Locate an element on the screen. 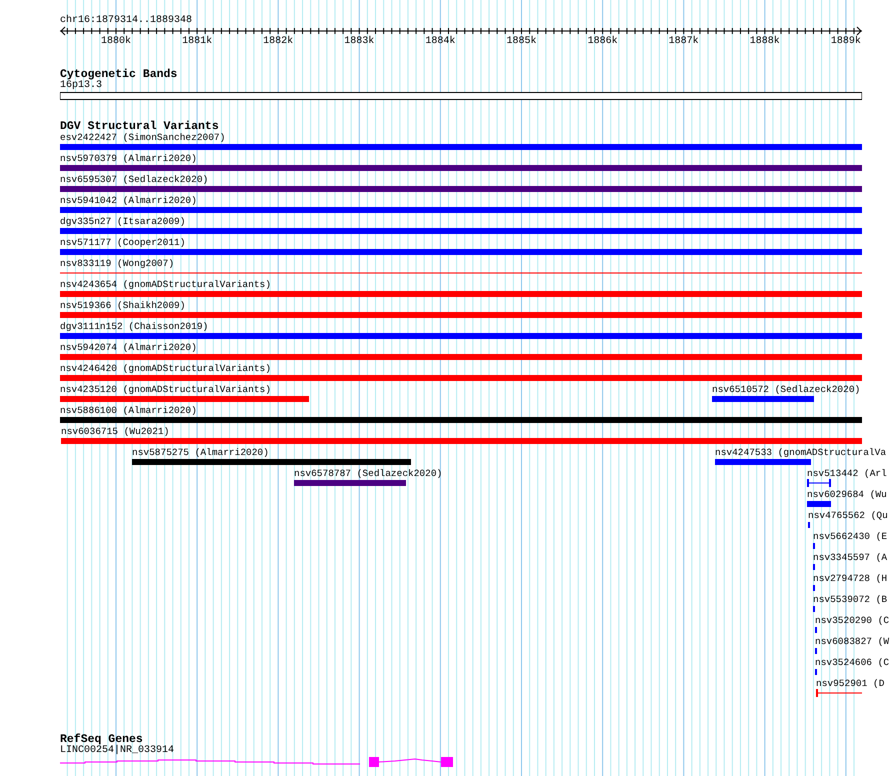 The width and height of the screenshot is (890, 776). track-title: DGV Structural Variants is located at coordinates (139, 126).